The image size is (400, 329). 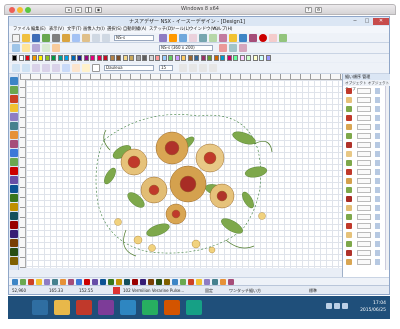 What do you see at coordinates (387, 178) in the screenshot?
I see `sequence-scrollbar` at bounding box center [387, 178].